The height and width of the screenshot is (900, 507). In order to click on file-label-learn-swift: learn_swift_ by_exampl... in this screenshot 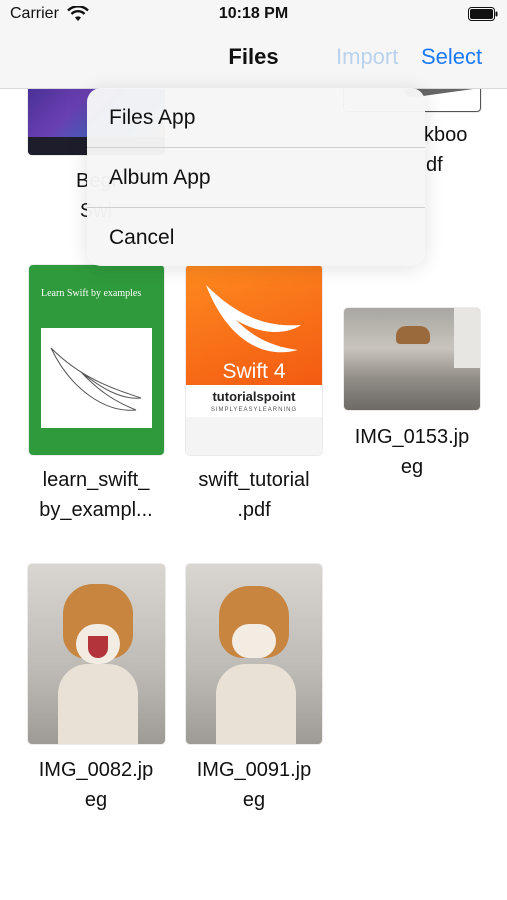, I will do `click(96, 495)`.